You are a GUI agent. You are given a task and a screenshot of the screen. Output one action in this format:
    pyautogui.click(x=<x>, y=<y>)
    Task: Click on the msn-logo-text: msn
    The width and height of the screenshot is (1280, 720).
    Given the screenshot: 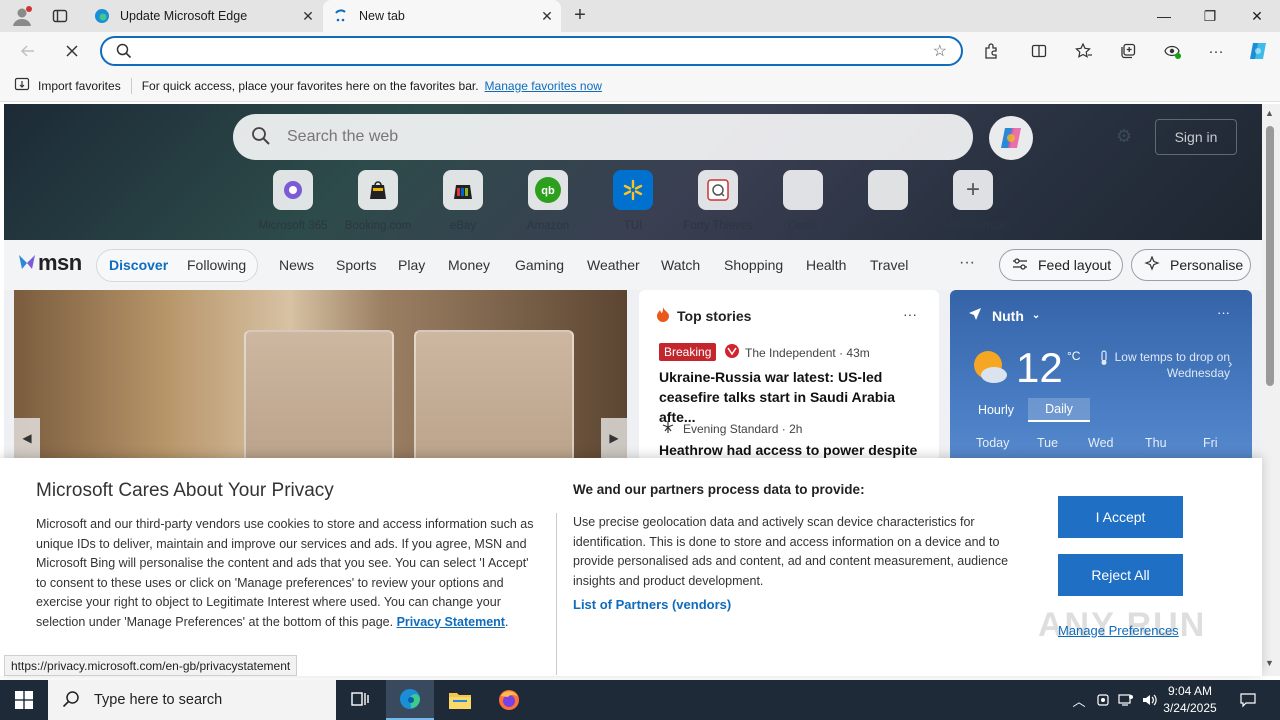 What is the action you would take?
    pyautogui.click(x=60, y=262)
    